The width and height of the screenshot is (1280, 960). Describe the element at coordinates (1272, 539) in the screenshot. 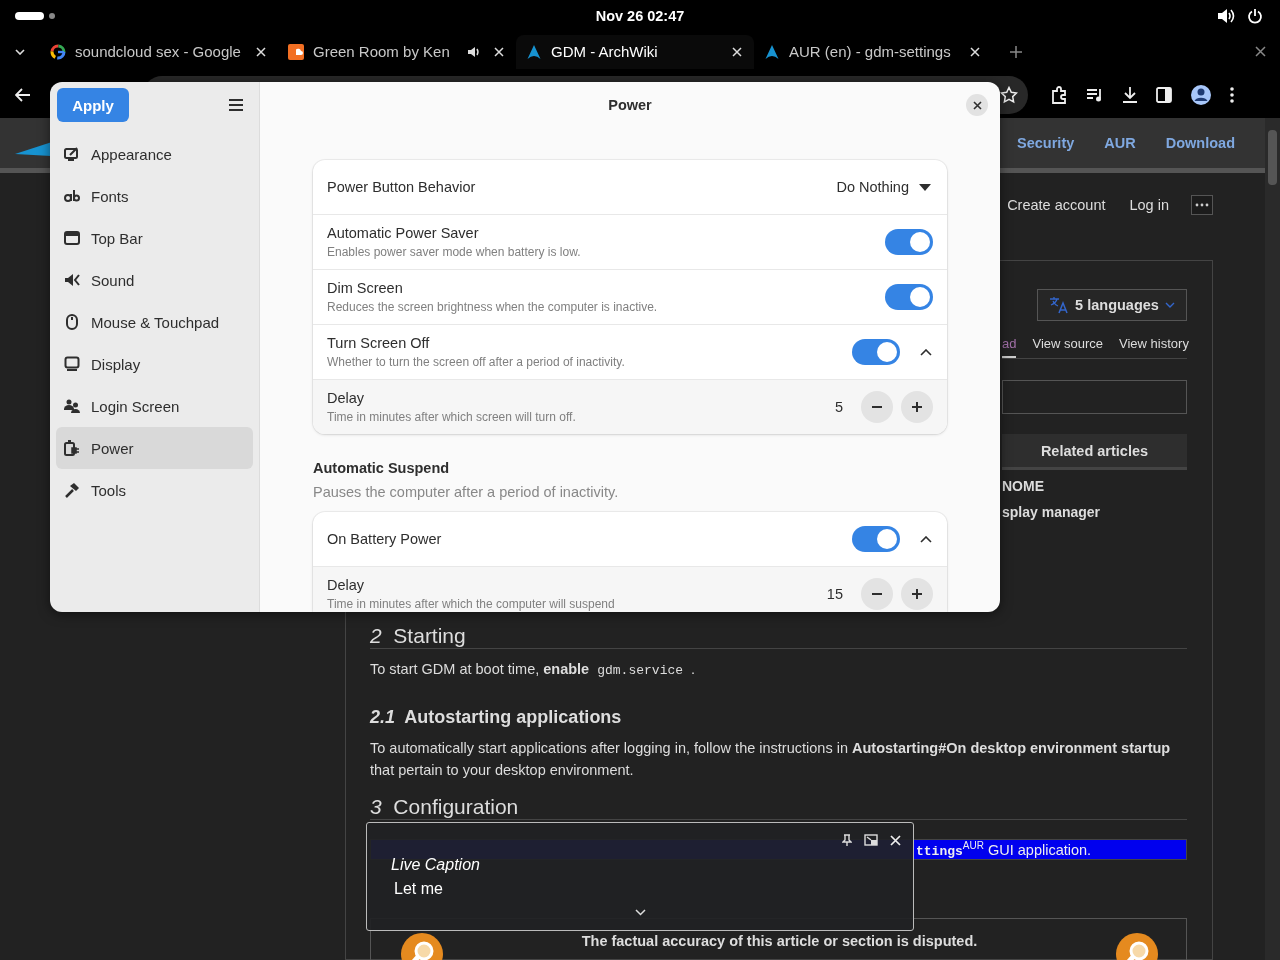

I see `scrollbar` at that location.